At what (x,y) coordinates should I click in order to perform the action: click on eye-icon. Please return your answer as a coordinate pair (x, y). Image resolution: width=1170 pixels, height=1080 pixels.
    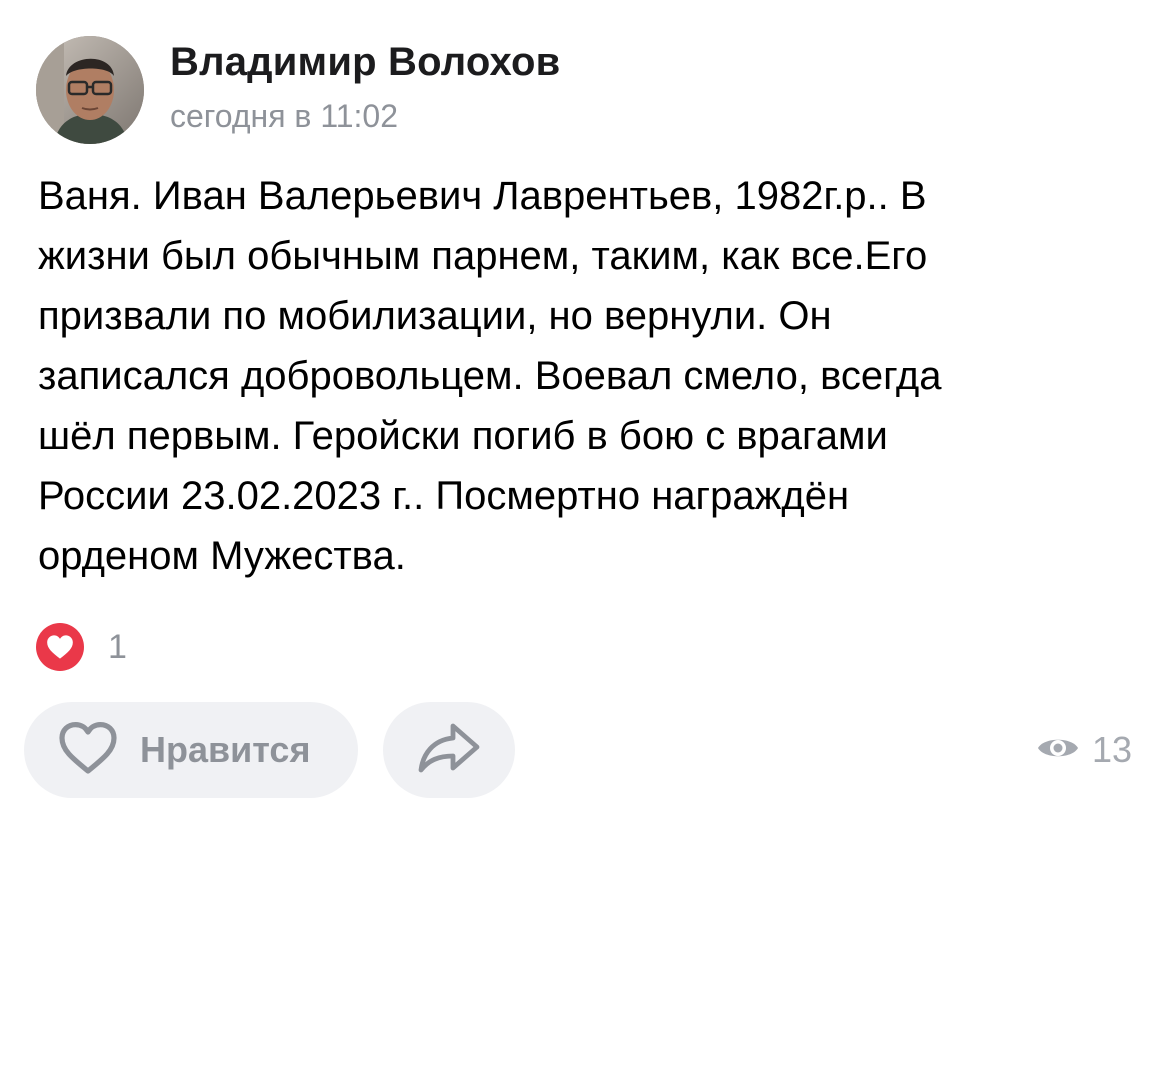
    Looking at the image, I should click on (1058, 750).